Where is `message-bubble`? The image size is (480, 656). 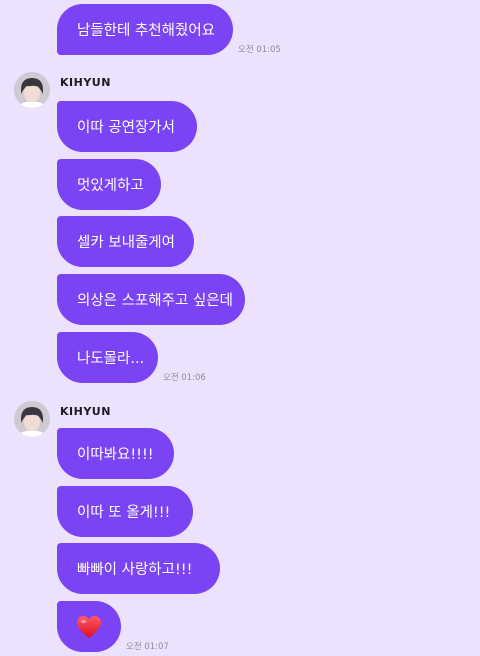 message-bubble is located at coordinates (89, 626).